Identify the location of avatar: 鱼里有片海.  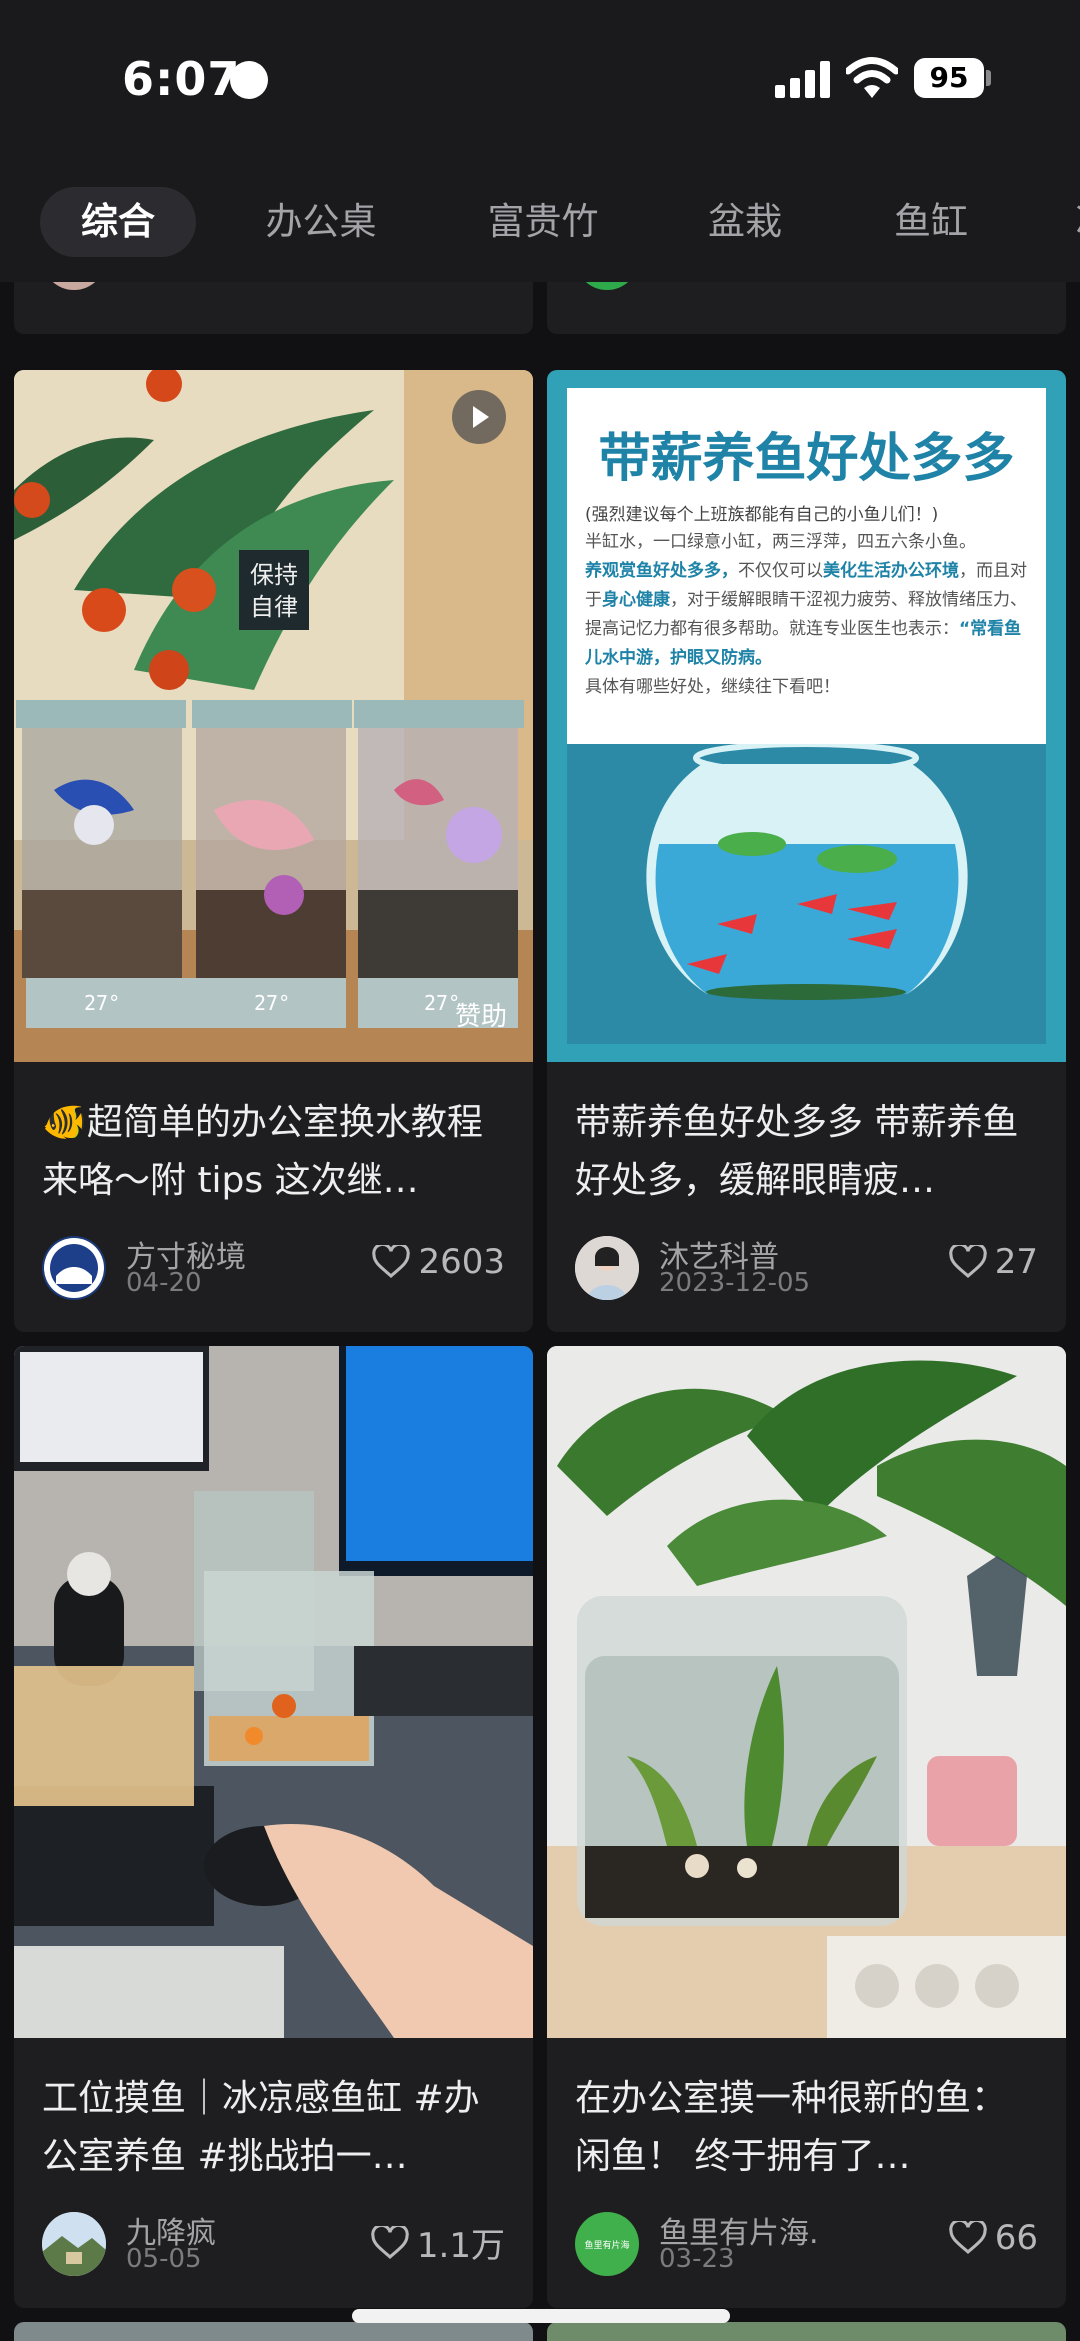
(607, 2244).